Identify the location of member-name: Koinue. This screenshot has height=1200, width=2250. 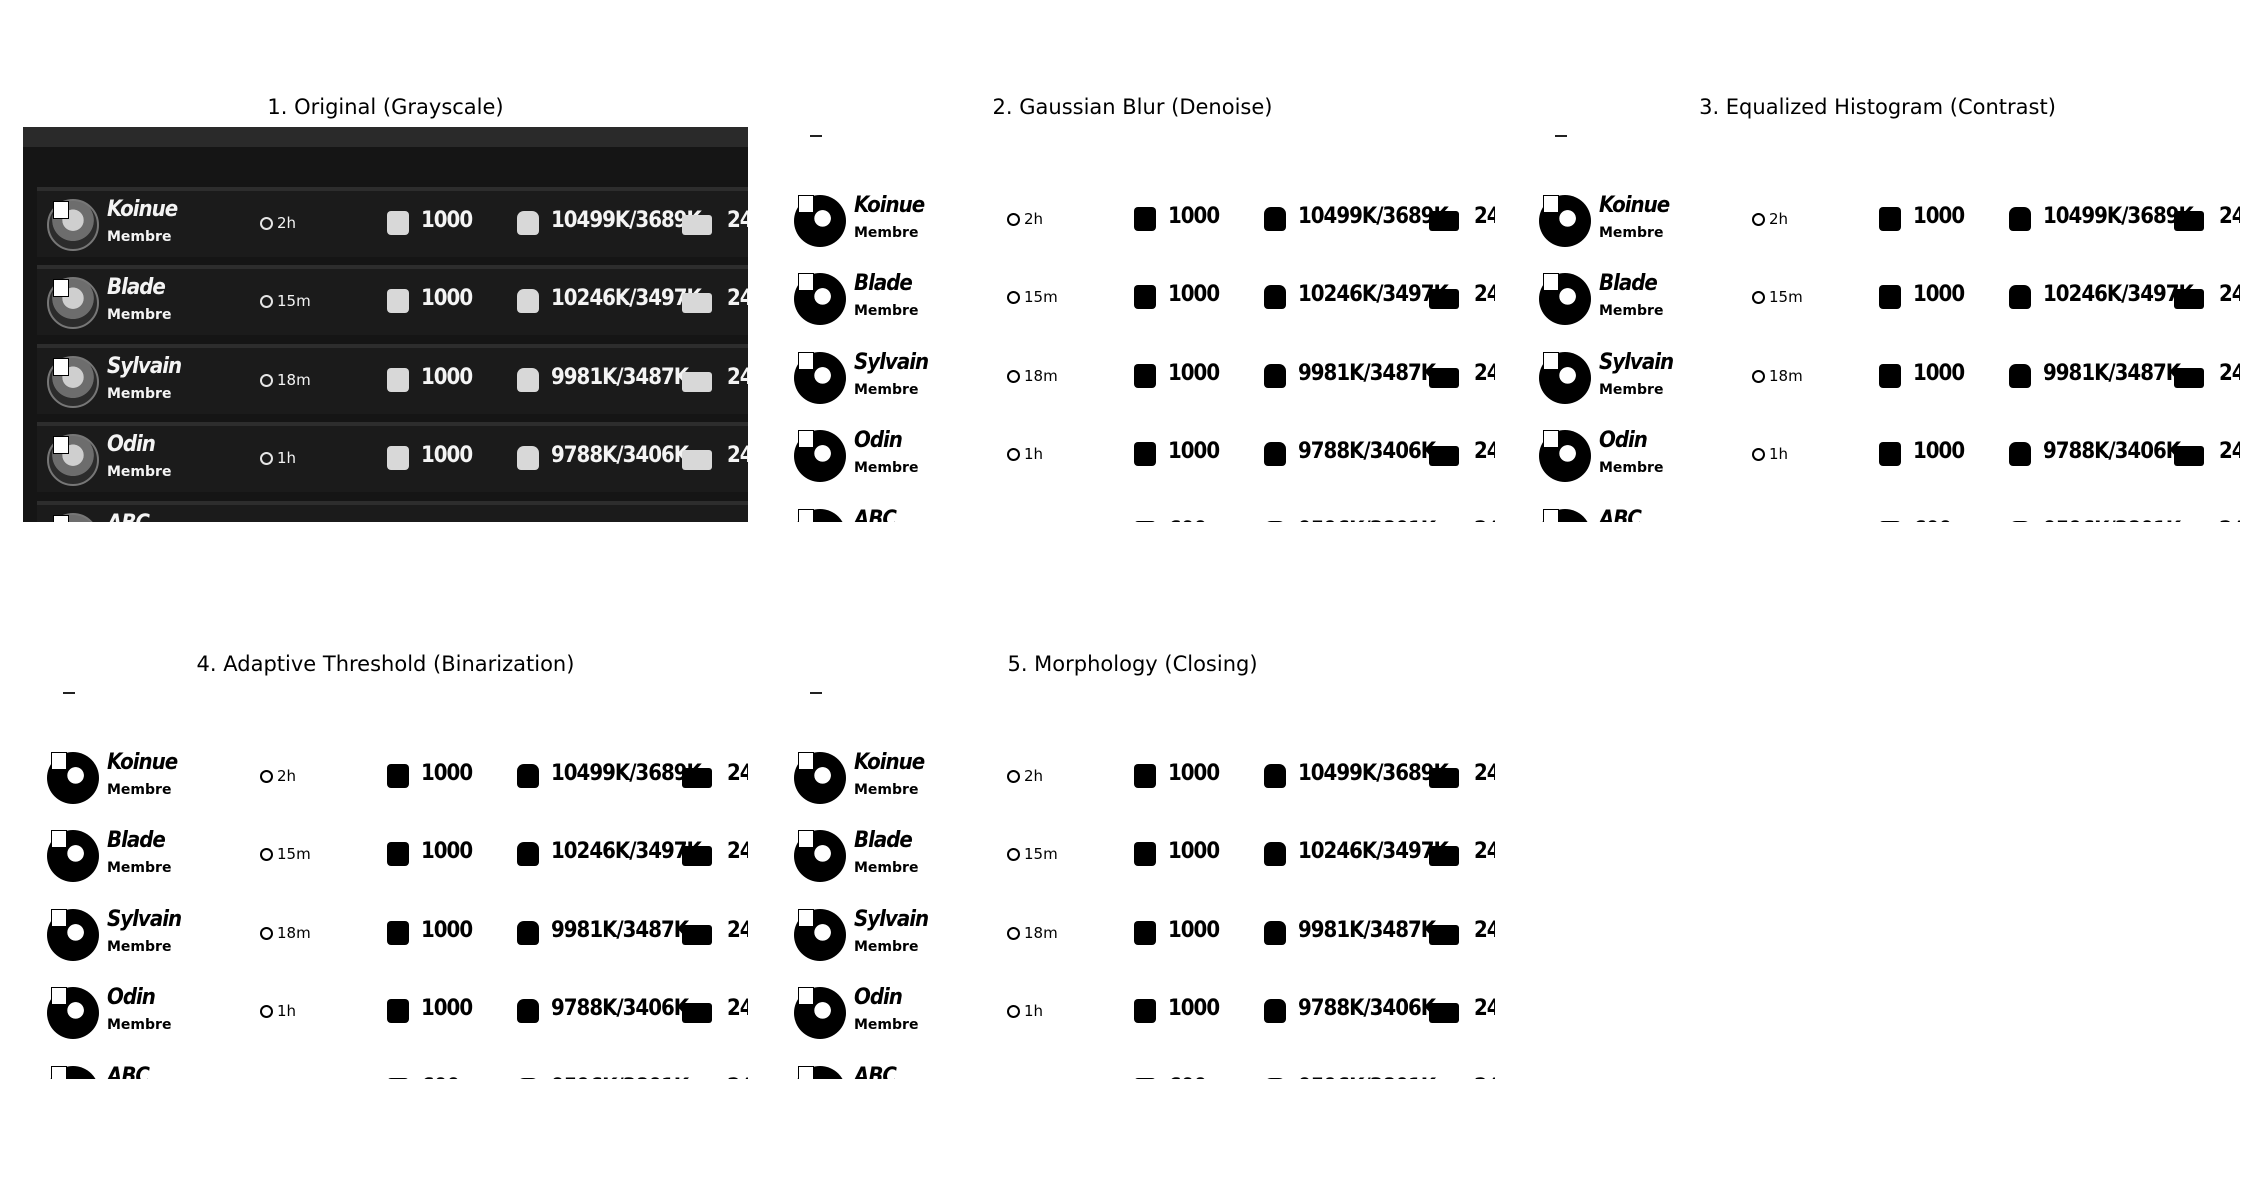
(142, 209).